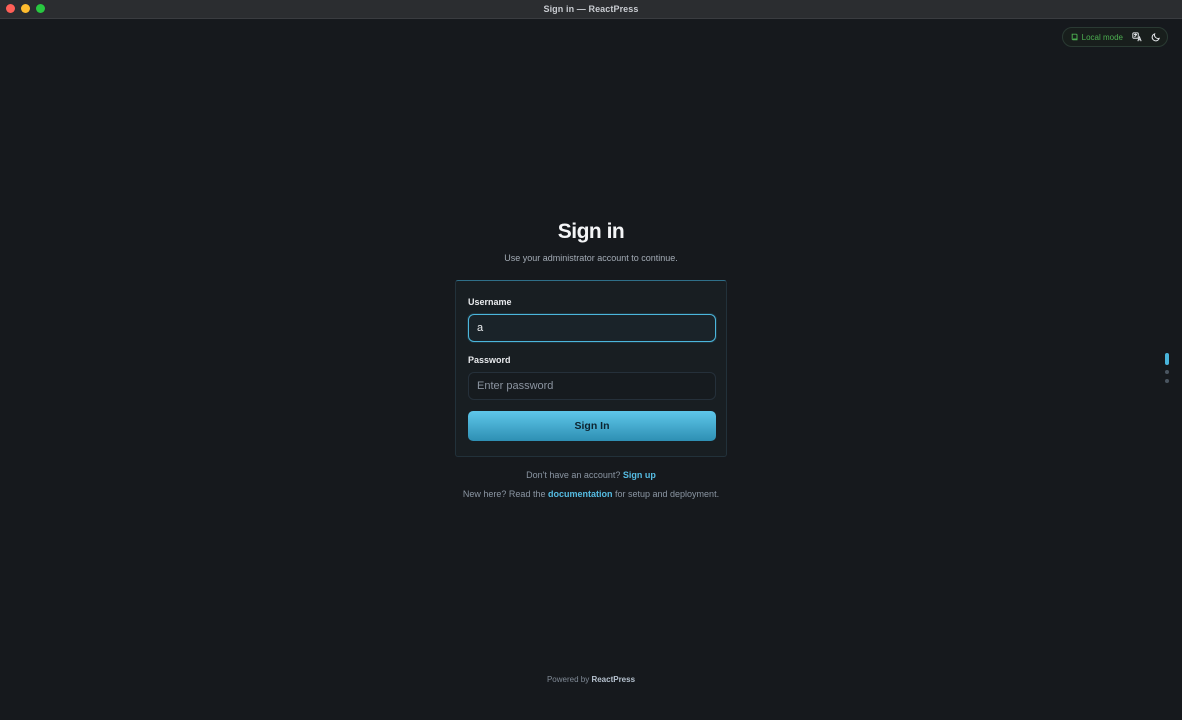 This screenshot has height=720, width=1182. Describe the element at coordinates (40, 8) in the screenshot. I see `zoom-window-button` at that location.